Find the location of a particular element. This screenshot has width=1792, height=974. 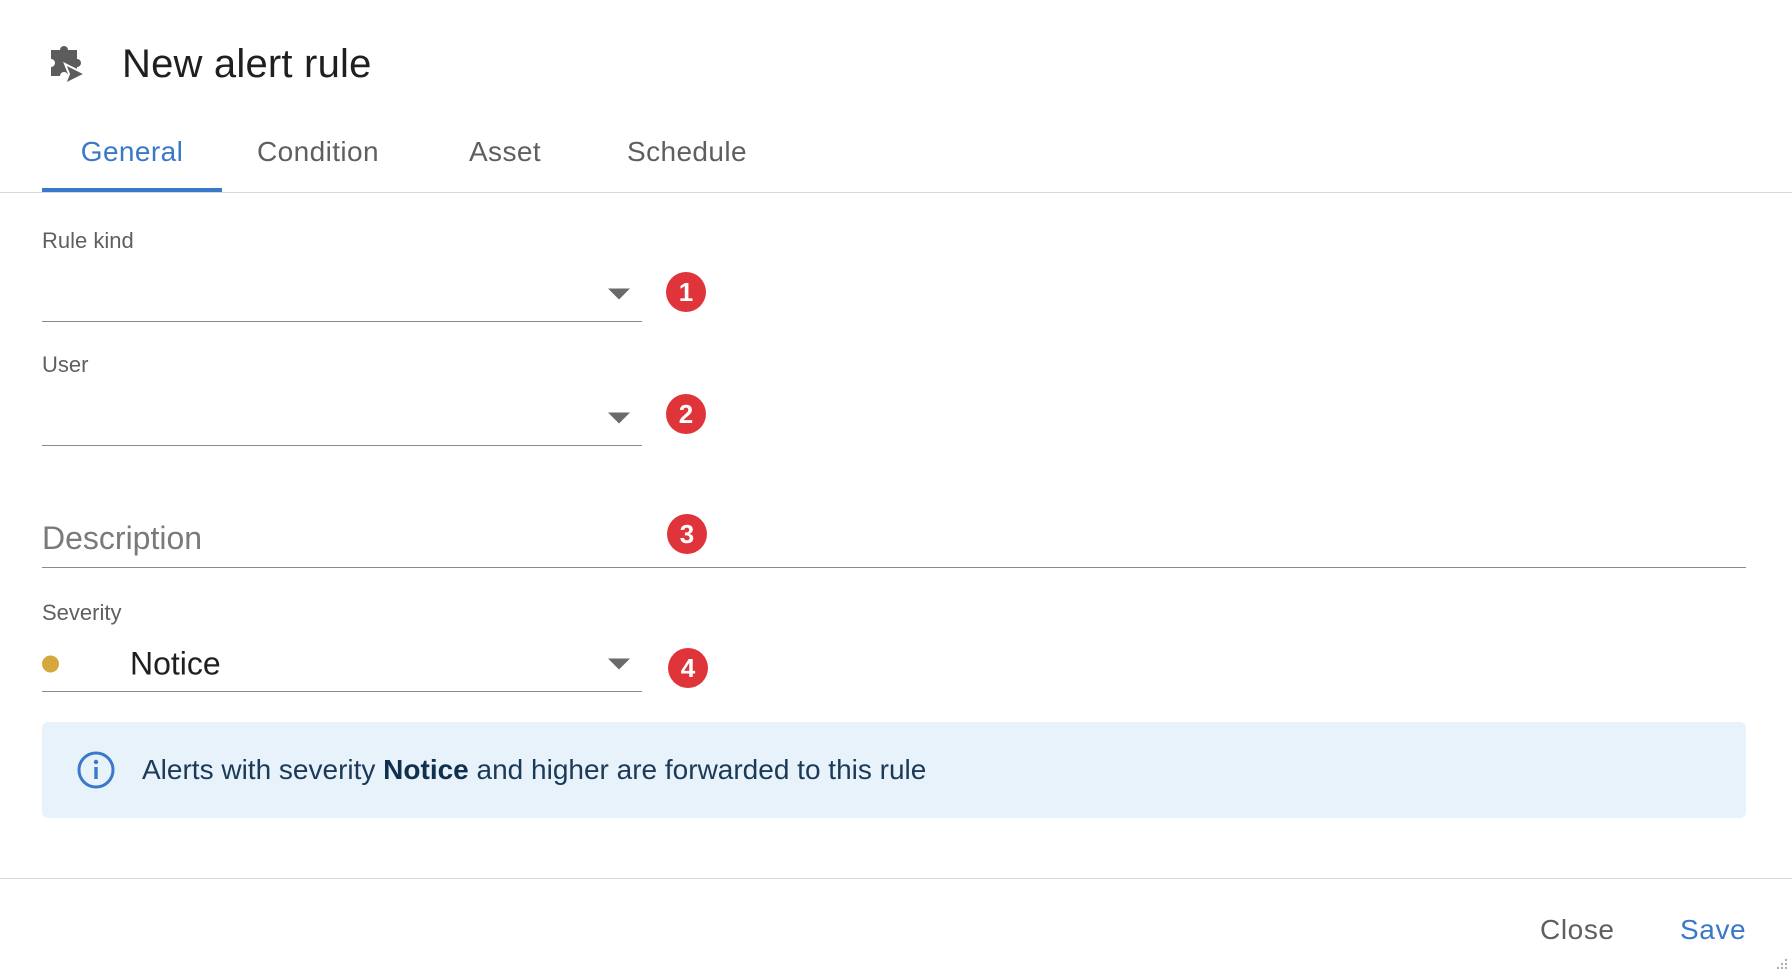

step-badge-2: 2 is located at coordinates (686, 414).